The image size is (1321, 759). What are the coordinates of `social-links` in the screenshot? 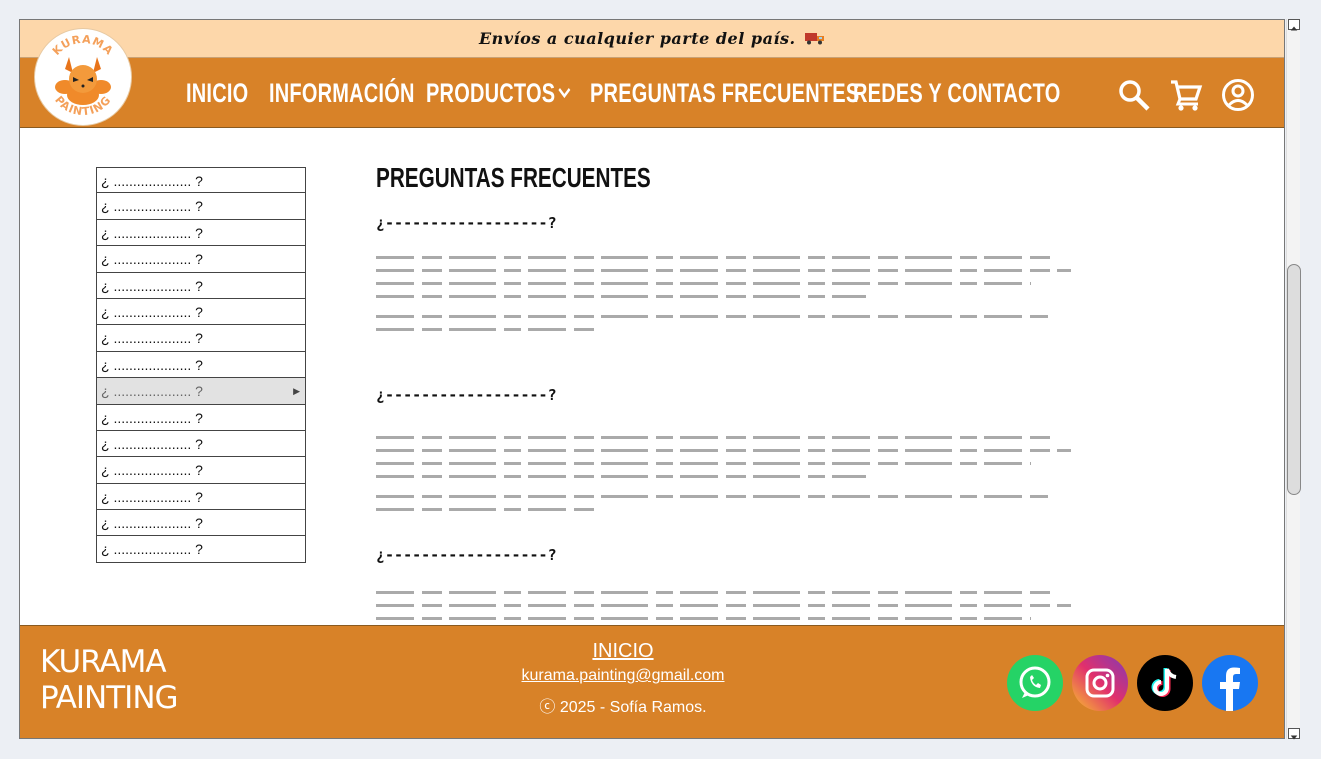 It's located at (1132, 683).